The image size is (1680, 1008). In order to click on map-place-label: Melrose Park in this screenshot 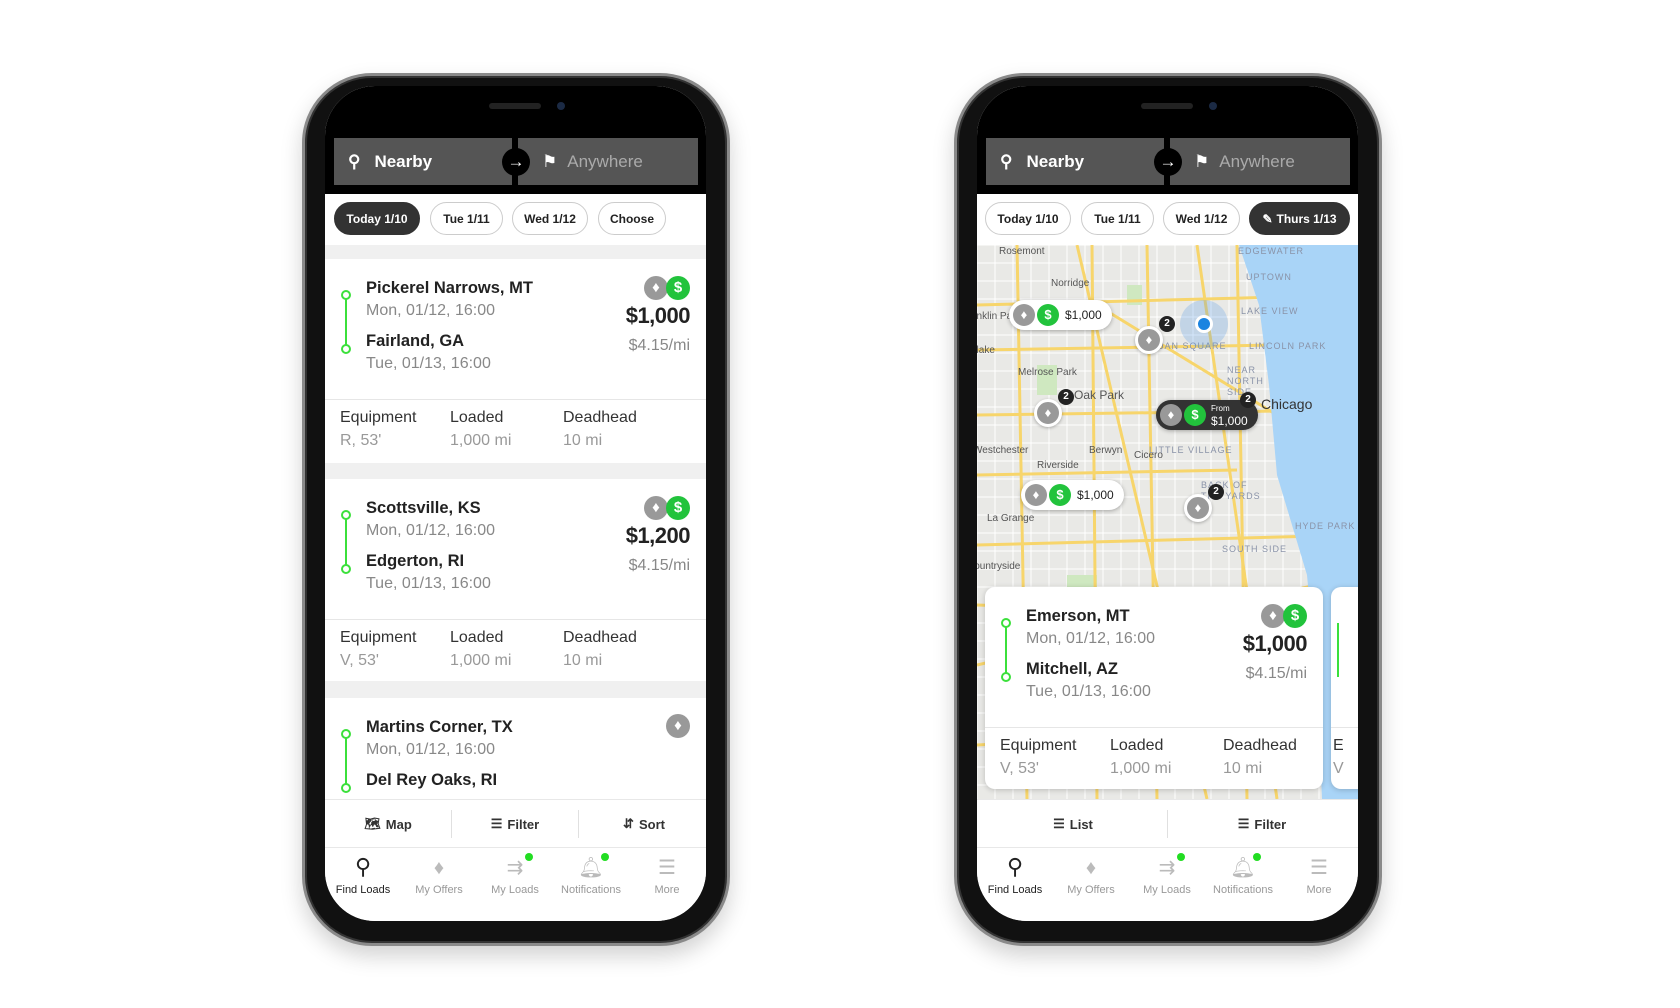, I will do `click(1047, 372)`.